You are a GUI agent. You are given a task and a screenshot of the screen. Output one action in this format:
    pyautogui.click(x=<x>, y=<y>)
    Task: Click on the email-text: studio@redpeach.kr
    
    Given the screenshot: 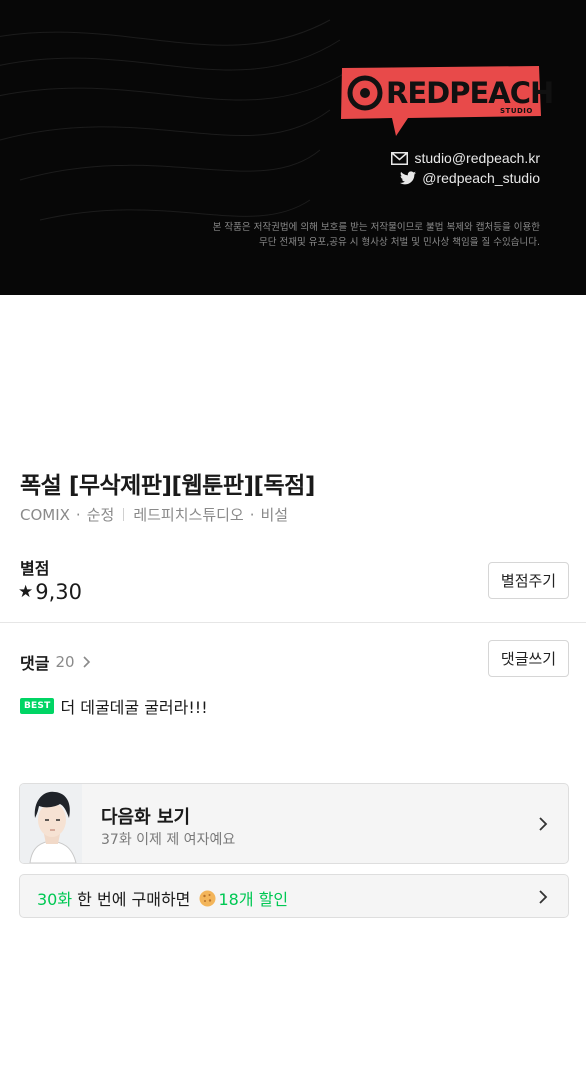 What is the action you would take?
    pyautogui.click(x=477, y=158)
    